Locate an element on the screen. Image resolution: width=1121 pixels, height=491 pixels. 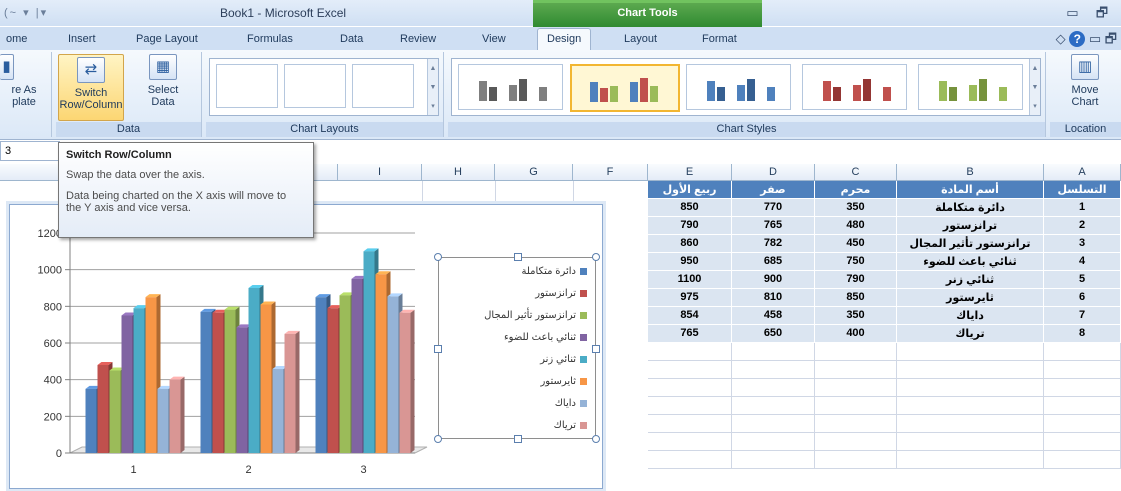
table-cell-a: 3 is located at coordinates (1082, 244).